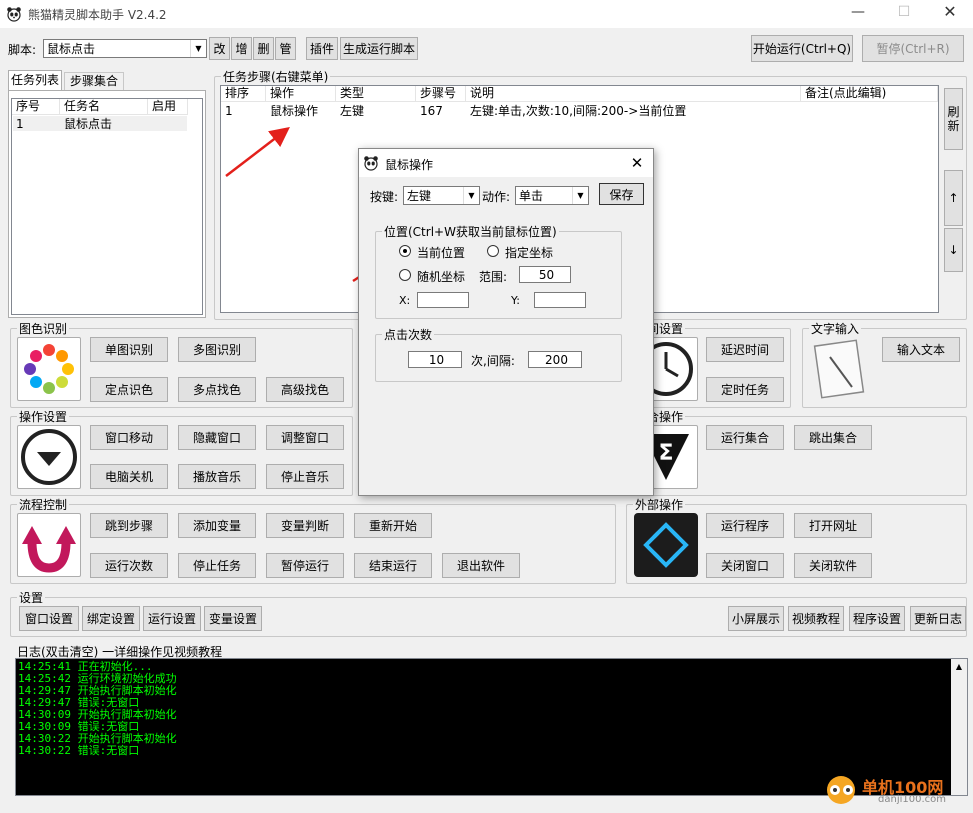  I want to click on exit-software-button: 退出软件, so click(481, 565).